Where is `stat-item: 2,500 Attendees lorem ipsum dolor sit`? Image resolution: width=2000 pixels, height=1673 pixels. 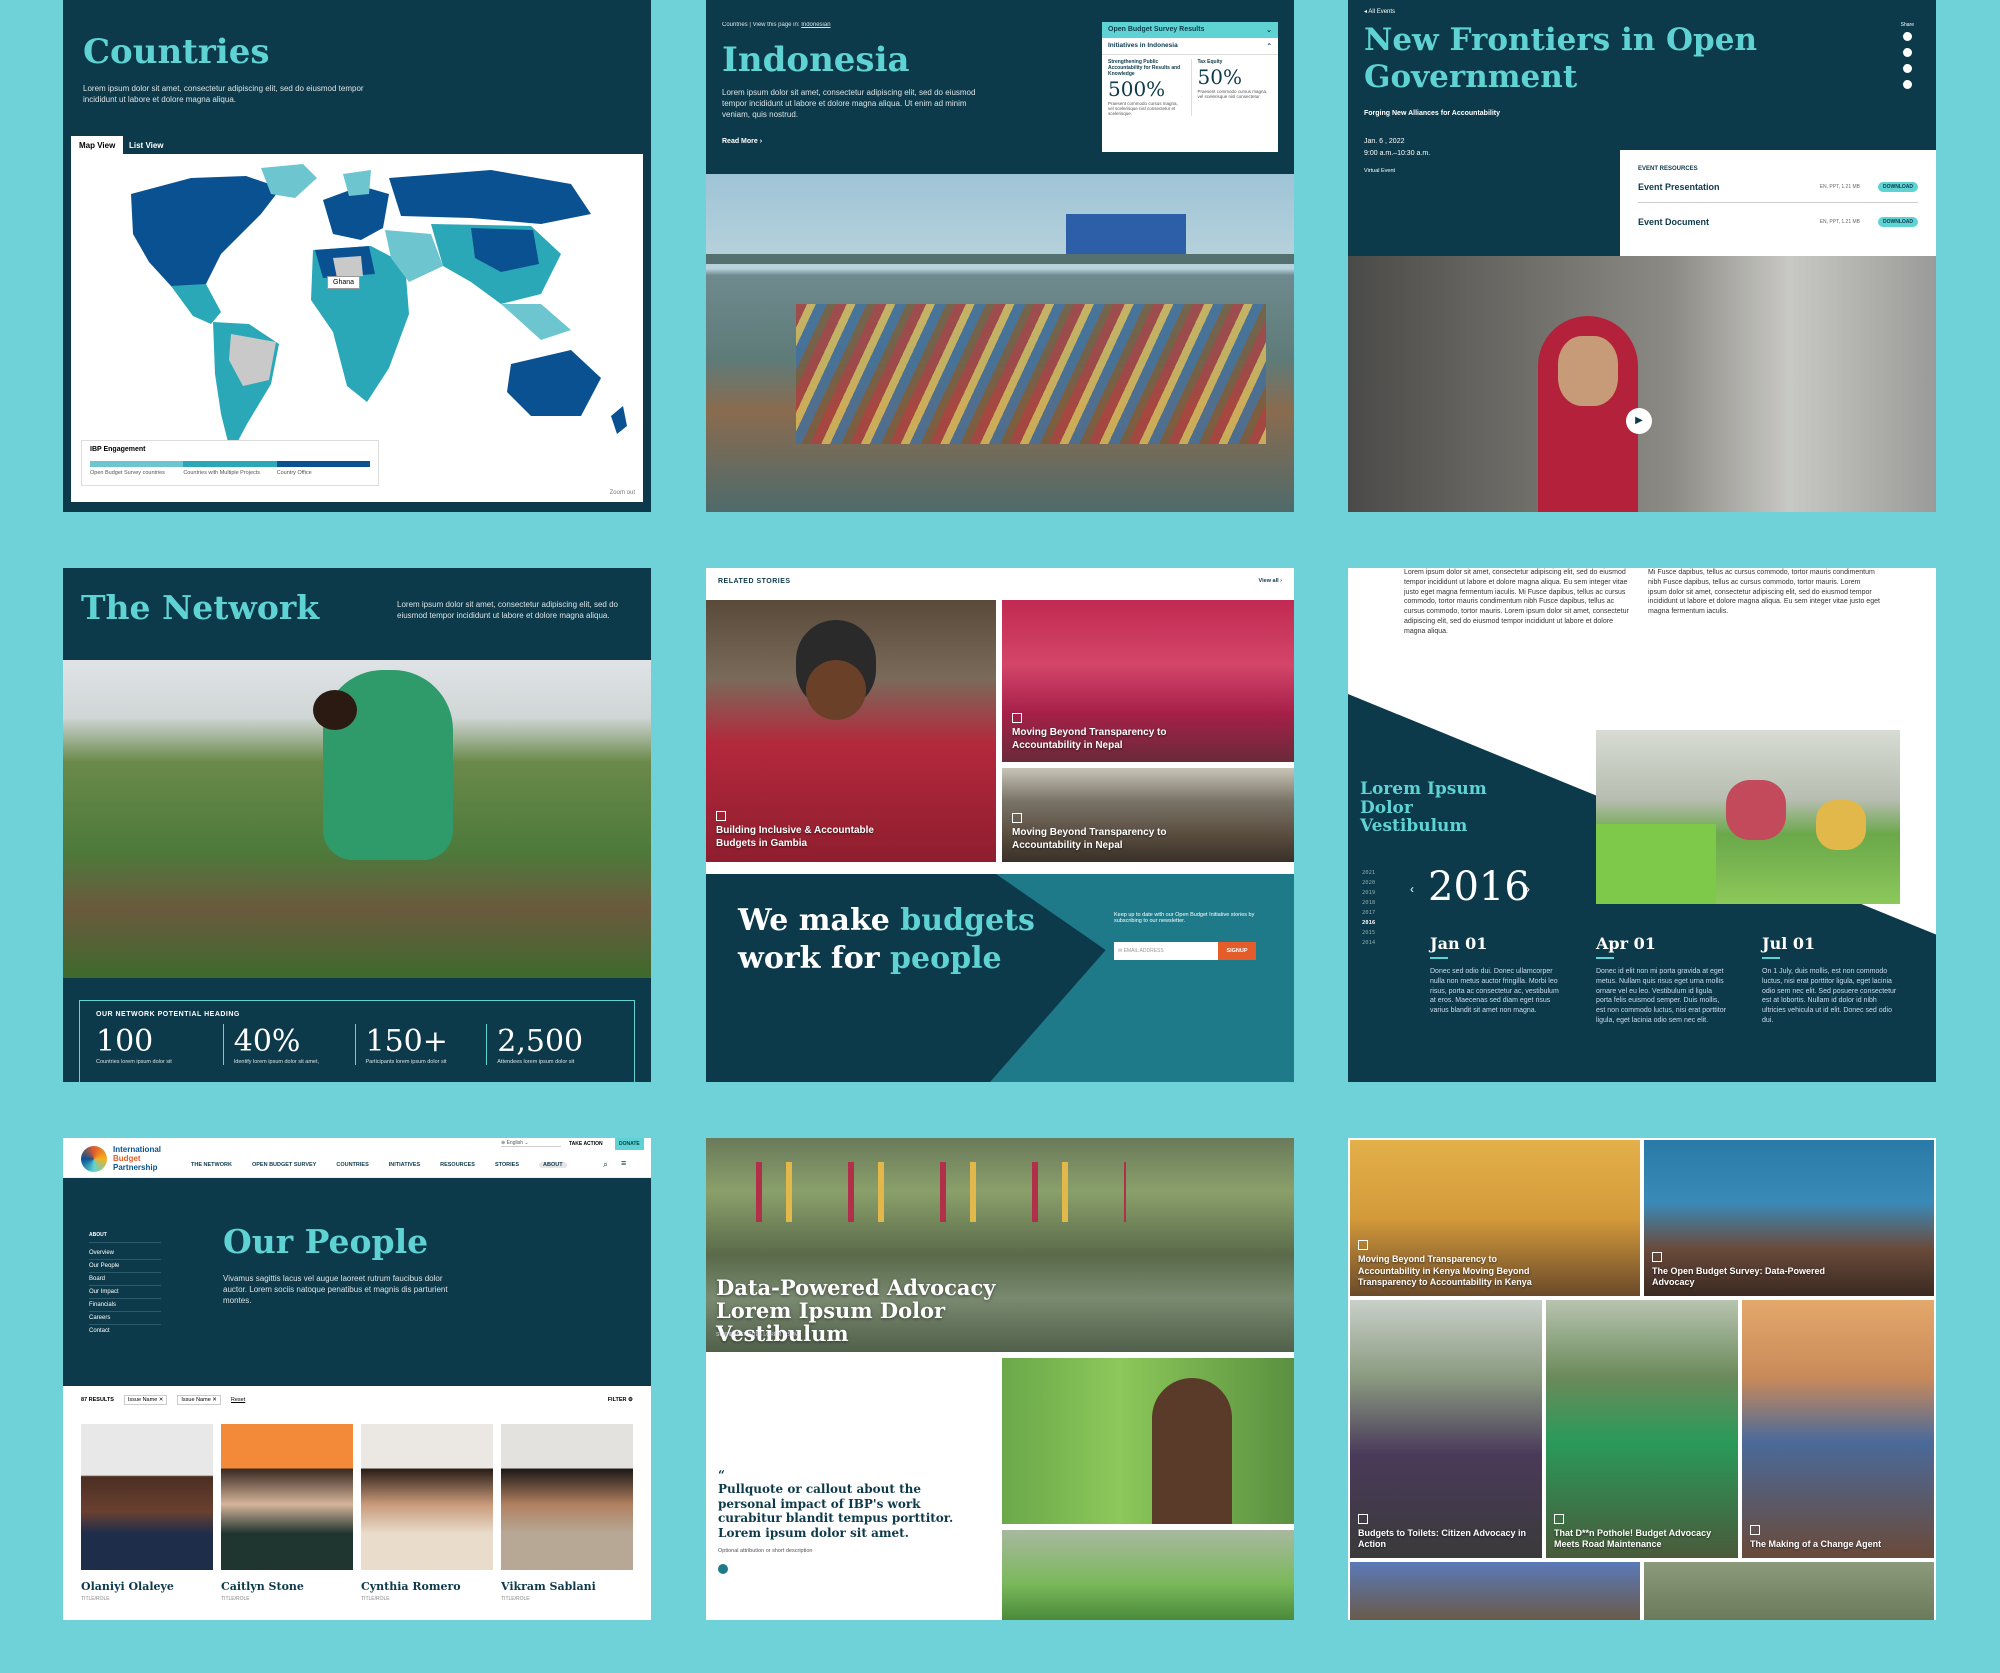
stat-item: 2,500 Attendees lorem ipsum dolor sit is located at coordinates (552, 1044).